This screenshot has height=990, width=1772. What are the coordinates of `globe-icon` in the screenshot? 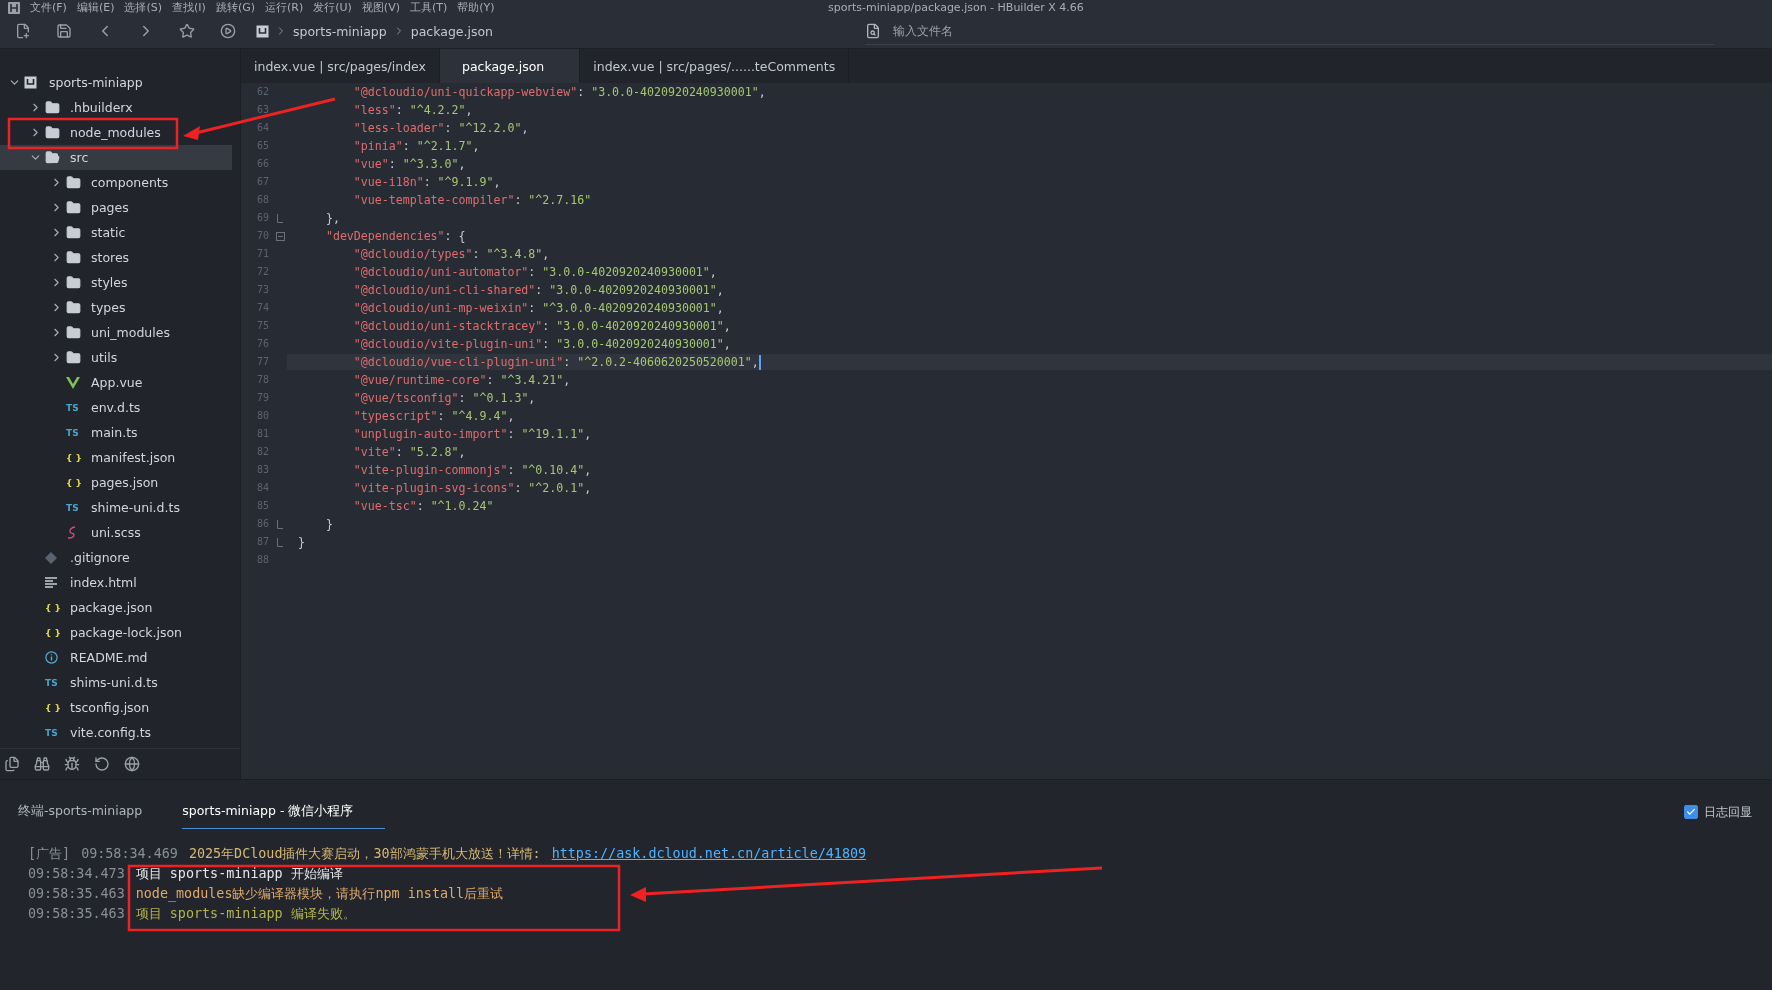 It's located at (132, 764).